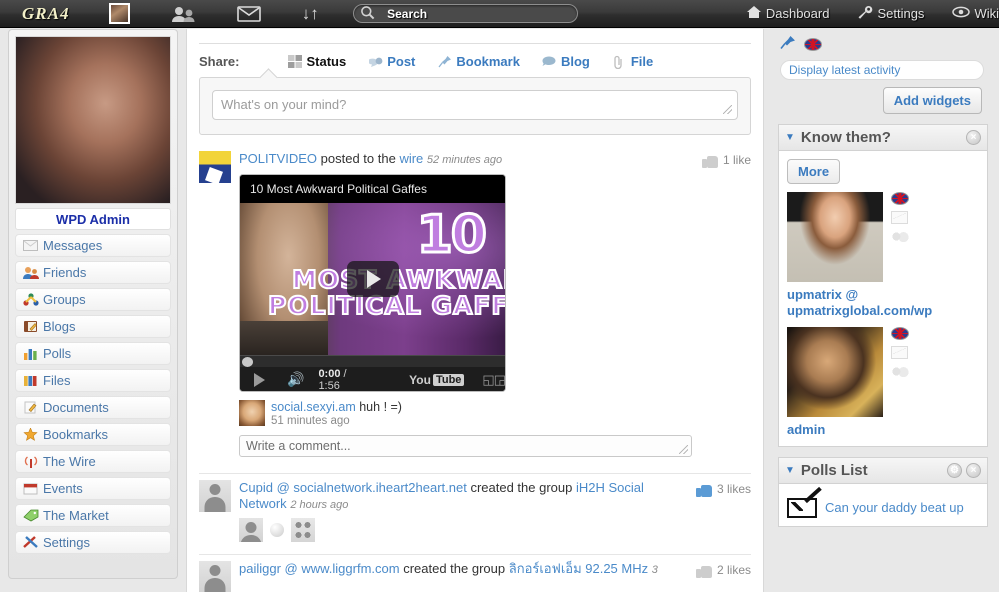 Image resolution: width=999 pixels, height=592 pixels. I want to click on like-count: 2 likes, so click(723, 576).